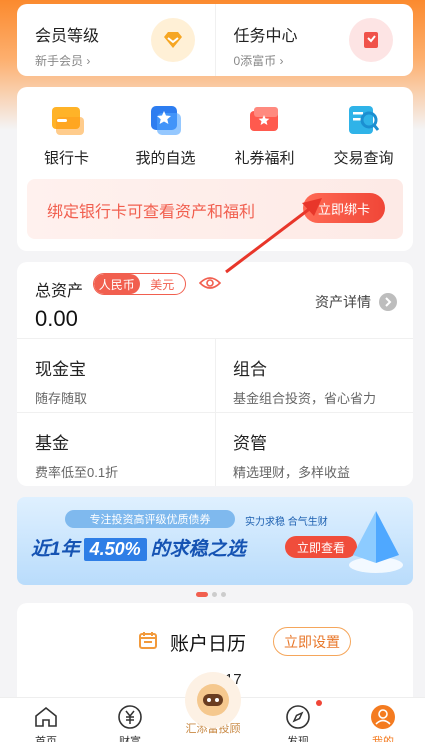 The image size is (425, 742). What do you see at coordinates (319, 703) in the screenshot?
I see `notification-dot` at bounding box center [319, 703].